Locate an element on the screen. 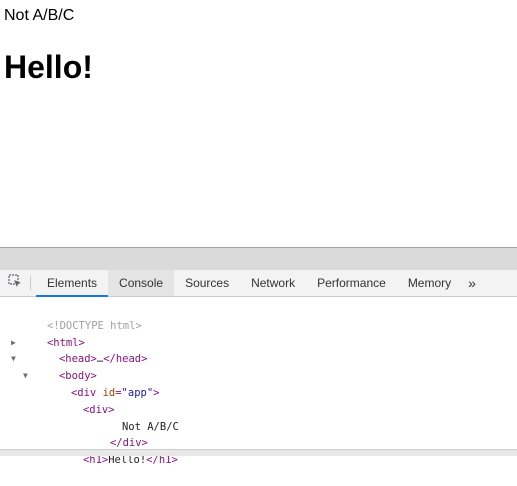  tab-performance: Performance is located at coordinates (351, 283).